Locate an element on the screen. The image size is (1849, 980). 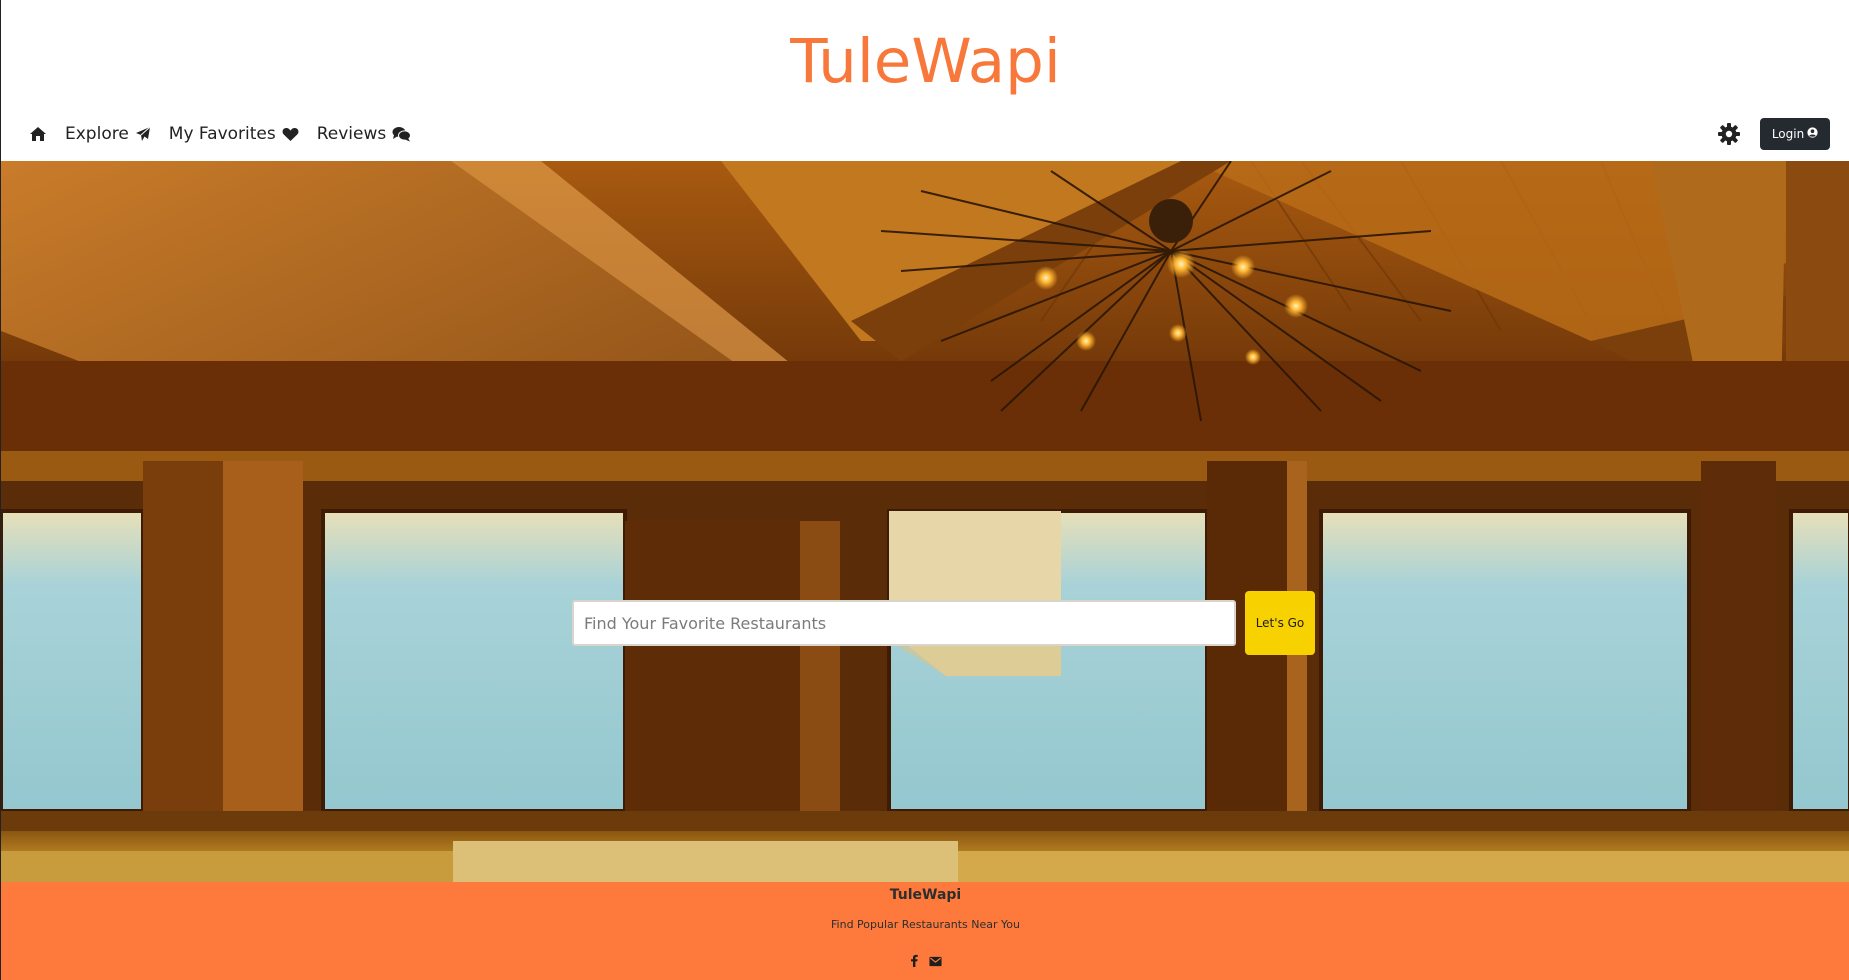
site-brand: TuleWapi is located at coordinates (925, 62).